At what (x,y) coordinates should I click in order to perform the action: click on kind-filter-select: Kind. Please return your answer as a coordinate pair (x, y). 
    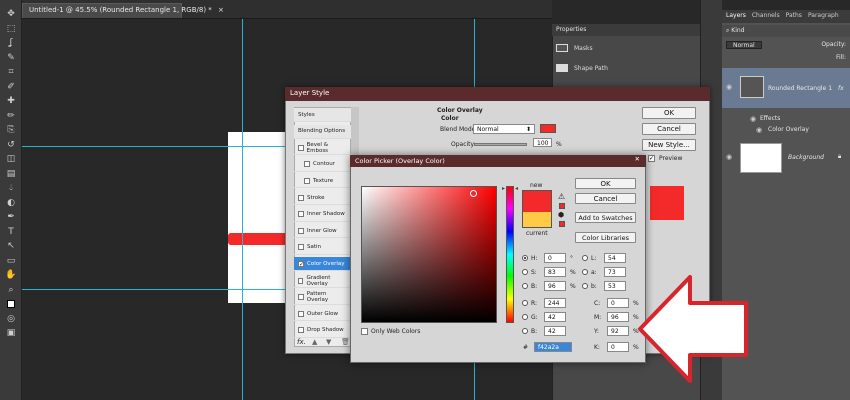
    Looking at the image, I should click on (737, 30).